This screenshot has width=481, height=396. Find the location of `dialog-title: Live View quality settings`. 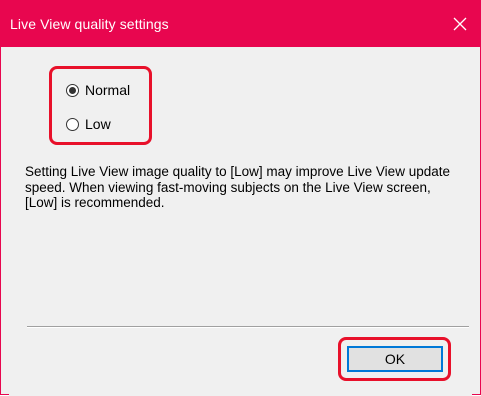

dialog-title: Live View quality settings is located at coordinates (89, 24).